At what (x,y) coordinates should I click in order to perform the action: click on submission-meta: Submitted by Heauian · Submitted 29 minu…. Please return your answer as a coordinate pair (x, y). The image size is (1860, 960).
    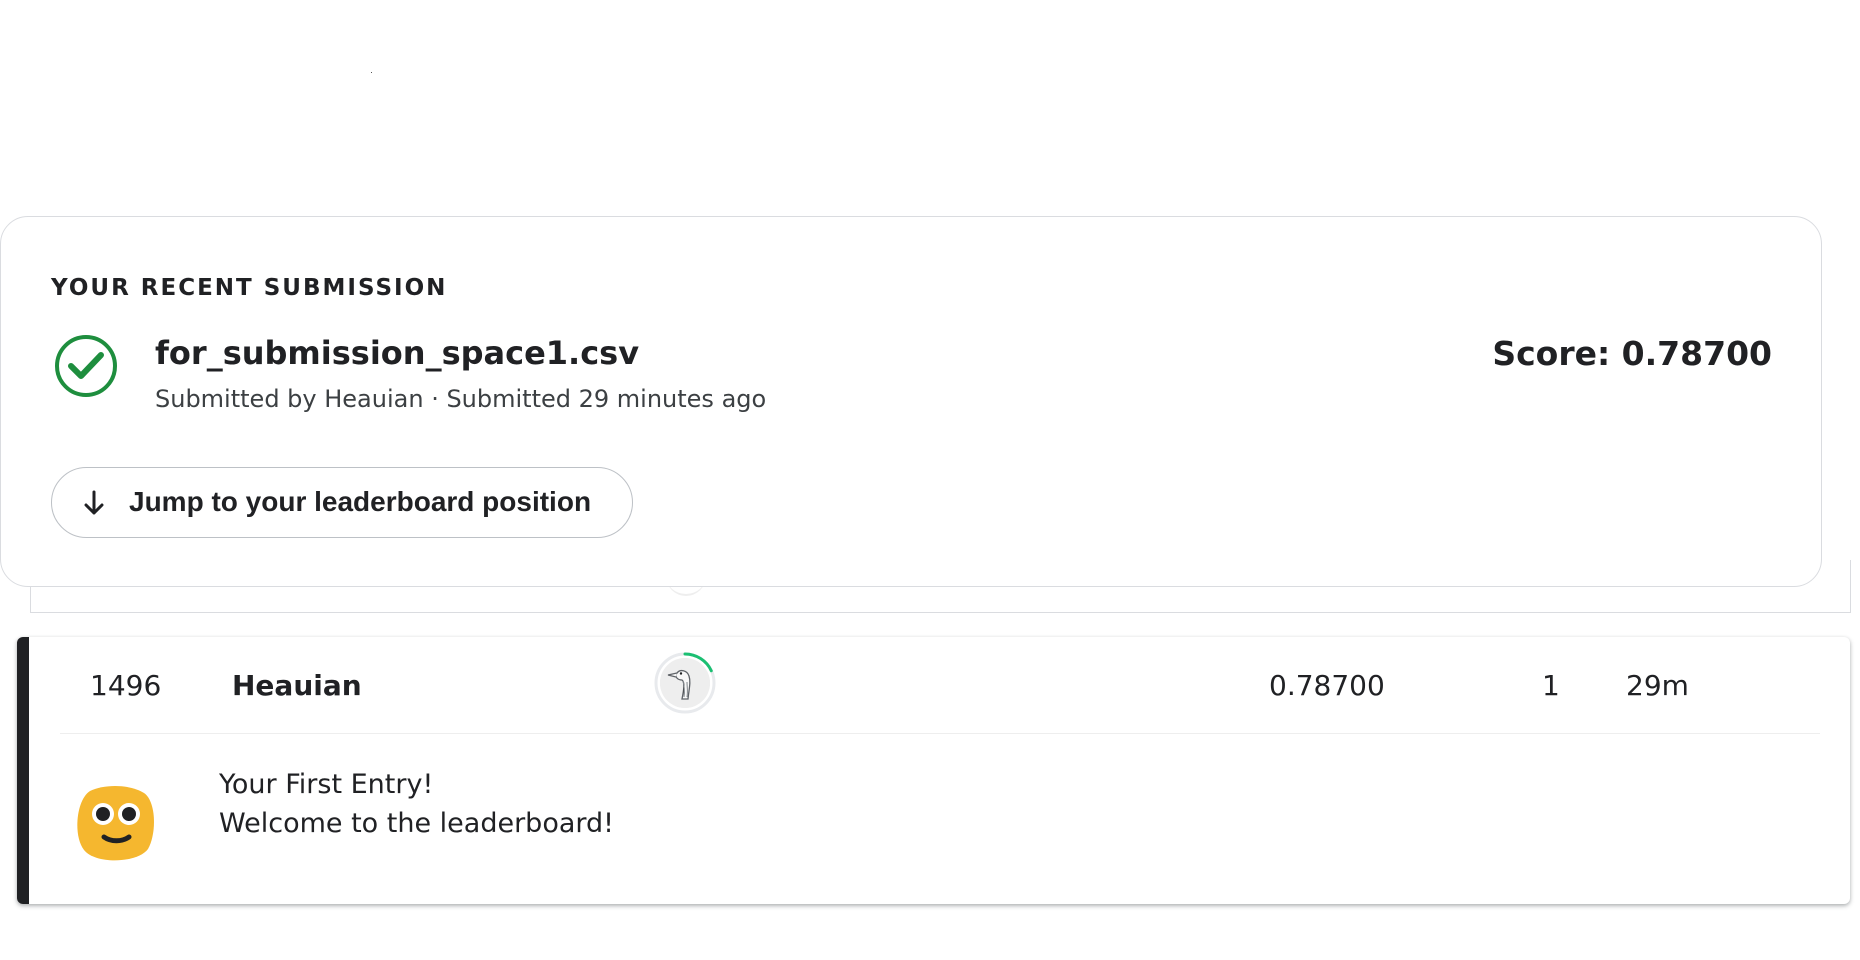
    Looking at the image, I should click on (461, 399).